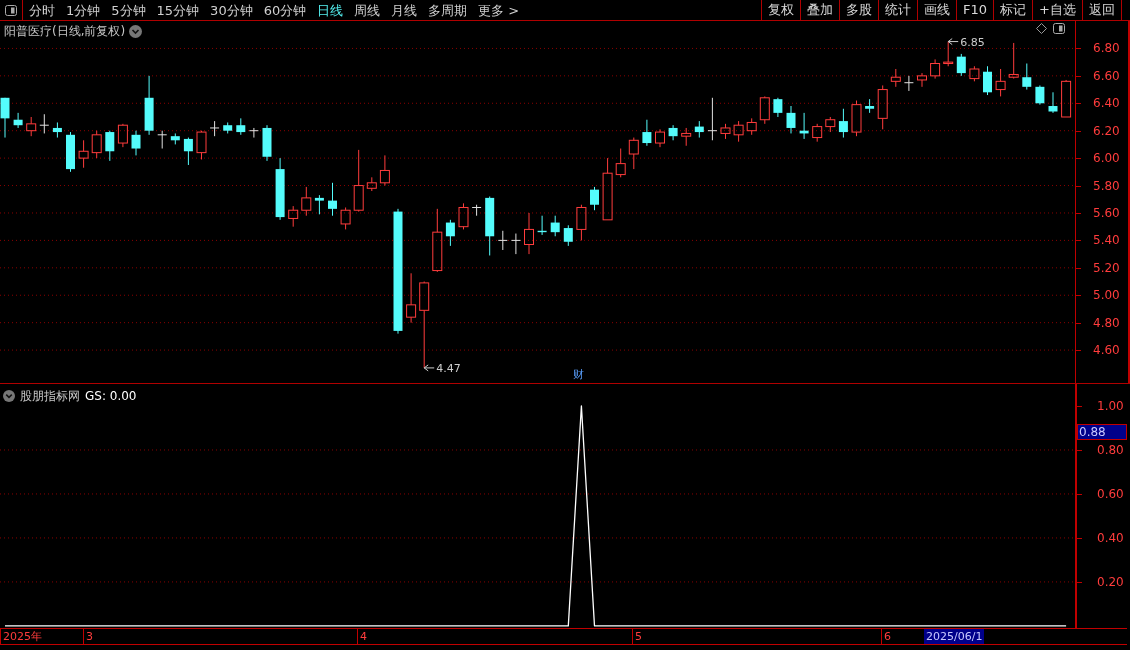 The image size is (1130, 650). I want to click on indicator-reading: GS: 0.00, so click(111, 396).